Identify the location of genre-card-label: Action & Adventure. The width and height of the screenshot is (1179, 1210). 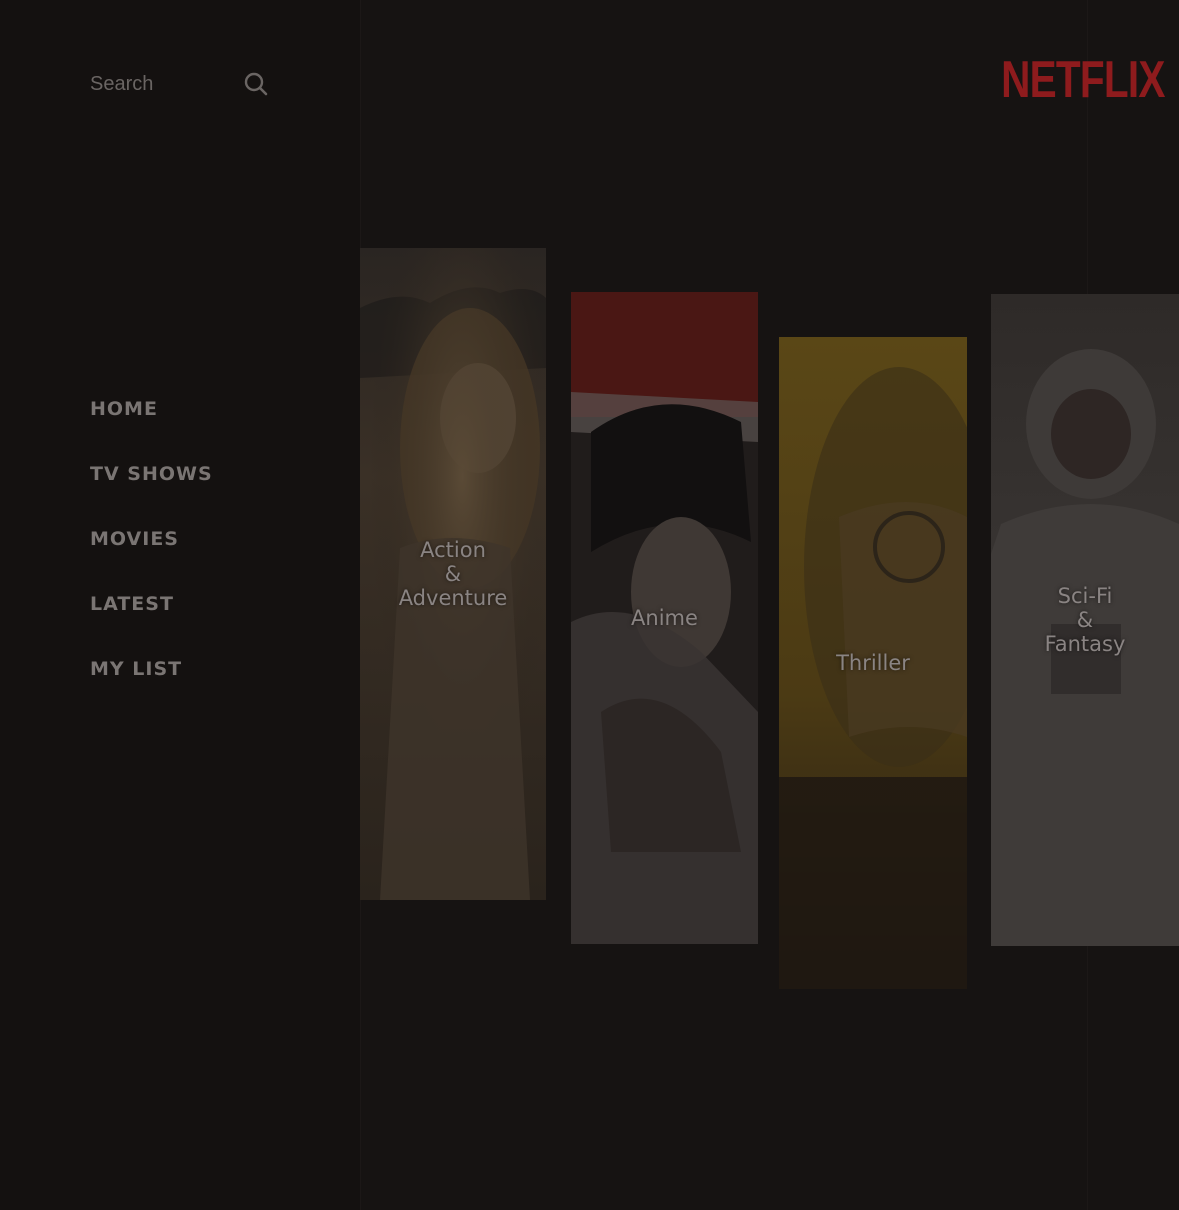
(453, 574).